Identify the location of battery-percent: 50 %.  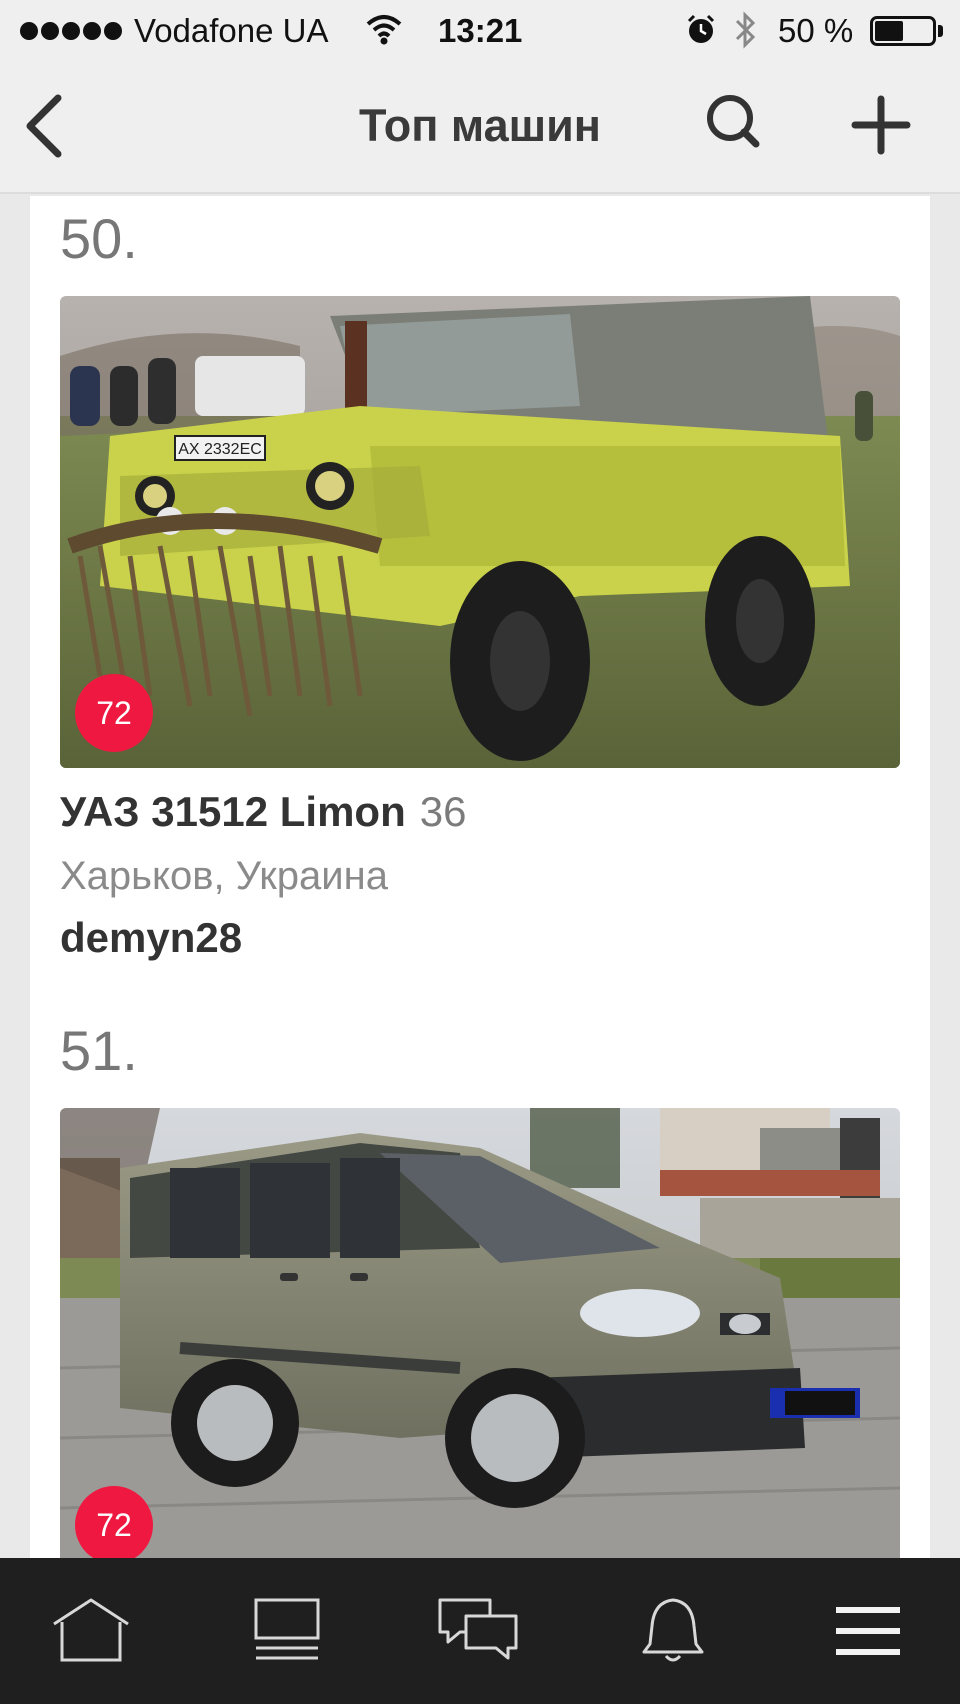
(816, 30).